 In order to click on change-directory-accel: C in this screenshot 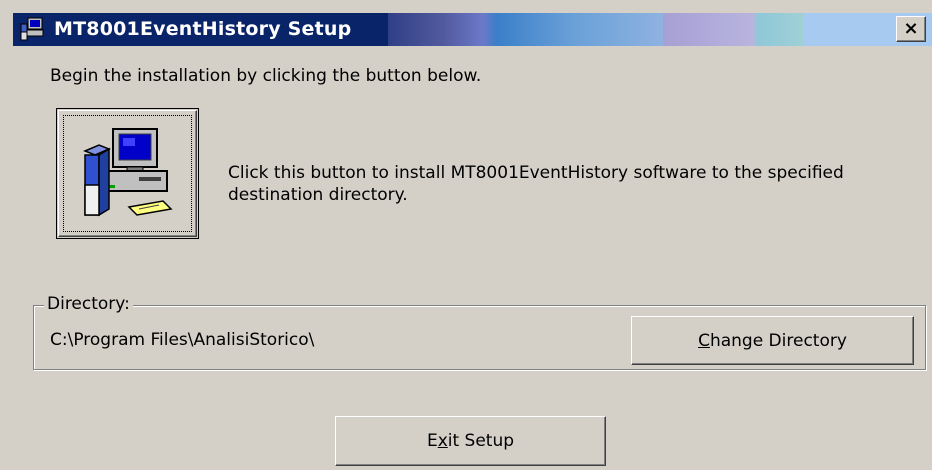, I will do `click(704, 340)`.